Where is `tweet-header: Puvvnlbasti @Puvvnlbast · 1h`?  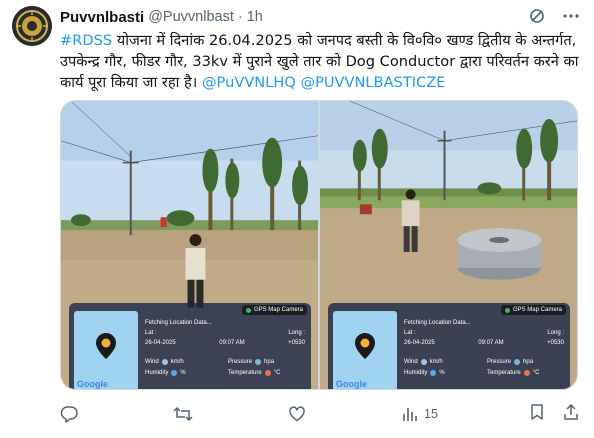
tweet-header: Puvvnlbasti @Puvvnlbast · 1h is located at coordinates (161, 17).